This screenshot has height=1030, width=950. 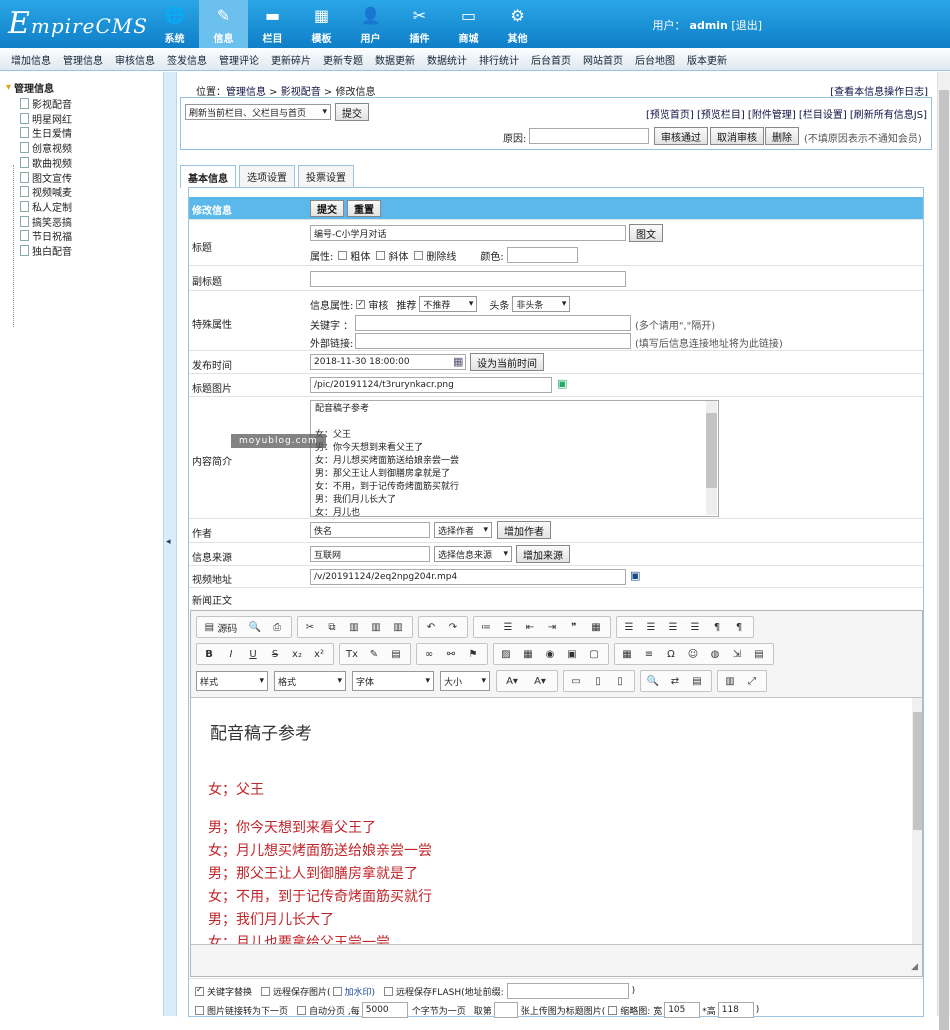 What do you see at coordinates (223, 24) in the screenshot?
I see `topnav-edit: ✎ 信息` at bounding box center [223, 24].